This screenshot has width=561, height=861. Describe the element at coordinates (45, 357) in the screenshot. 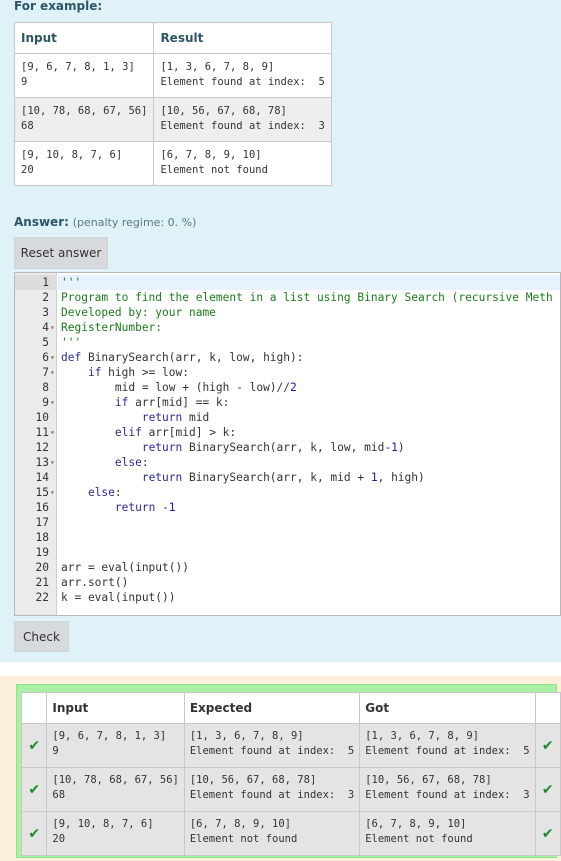

I see `line-number: 6` at that location.